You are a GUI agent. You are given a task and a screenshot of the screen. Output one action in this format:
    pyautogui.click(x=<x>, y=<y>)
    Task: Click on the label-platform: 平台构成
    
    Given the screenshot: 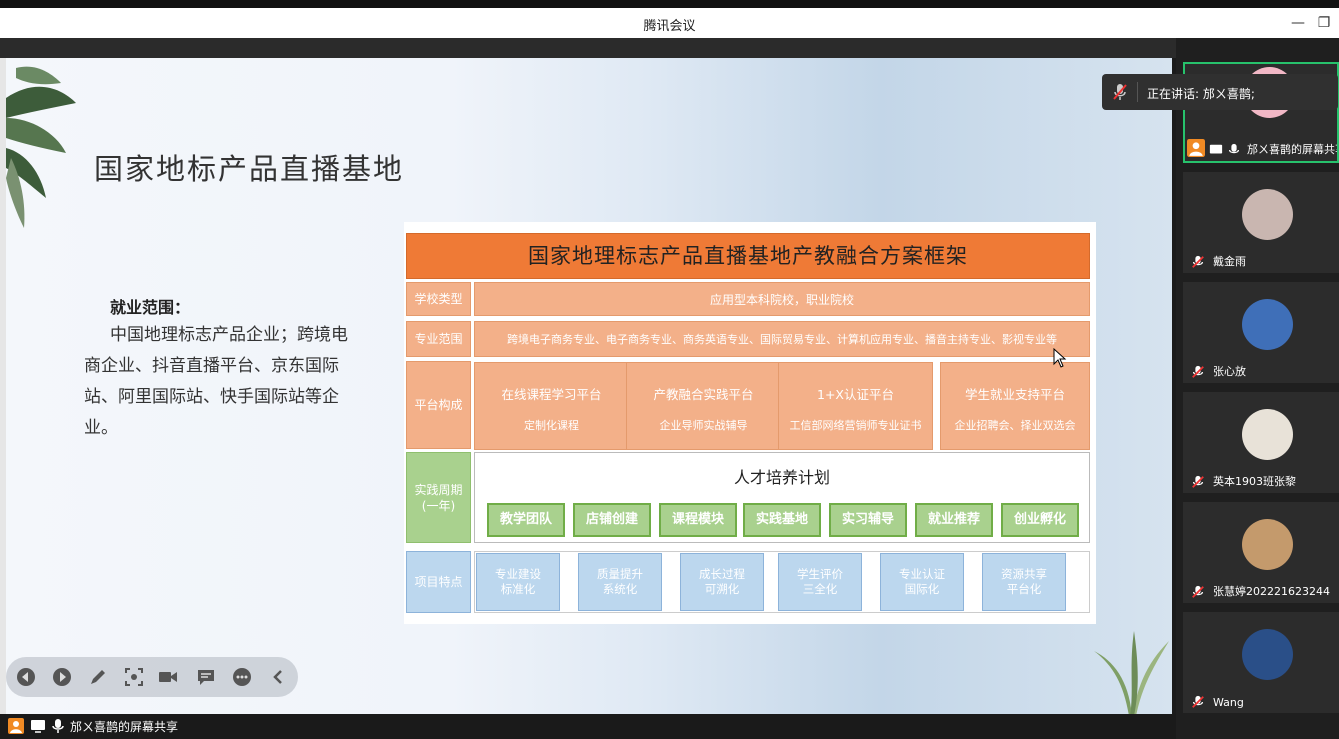 What is the action you would take?
    pyautogui.click(x=438, y=405)
    